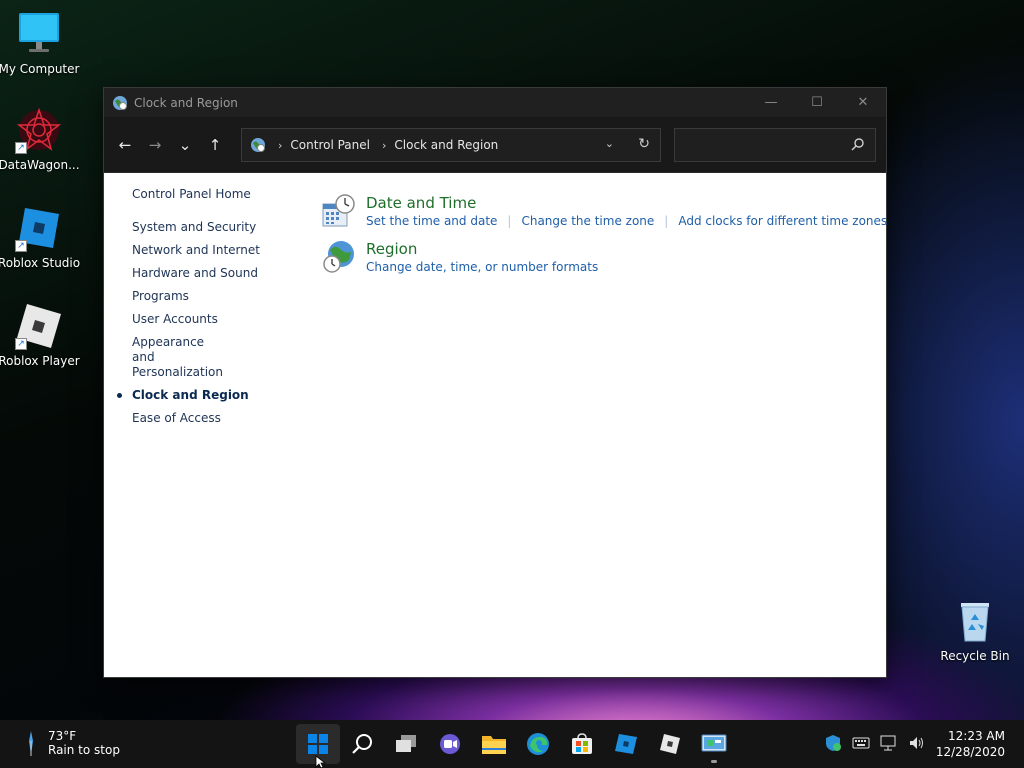 This screenshot has height=768, width=1024. What do you see at coordinates (321, 761) in the screenshot?
I see `mouse-cursor-icon` at bounding box center [321, 761].